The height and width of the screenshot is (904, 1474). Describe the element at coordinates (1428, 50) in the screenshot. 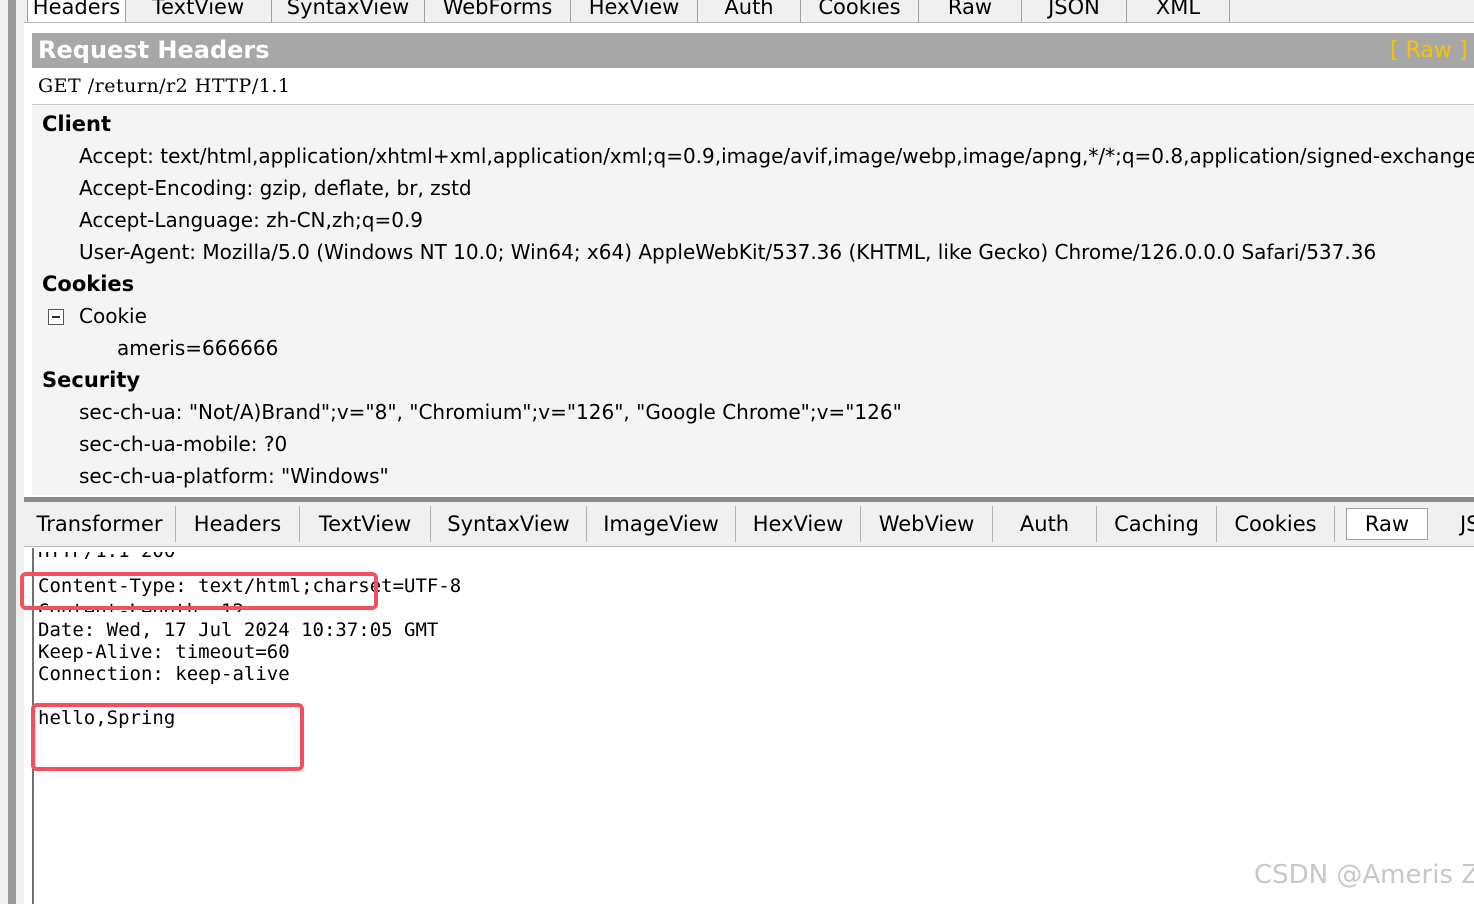

I see `raw-link: [ Raw ]` at that location.